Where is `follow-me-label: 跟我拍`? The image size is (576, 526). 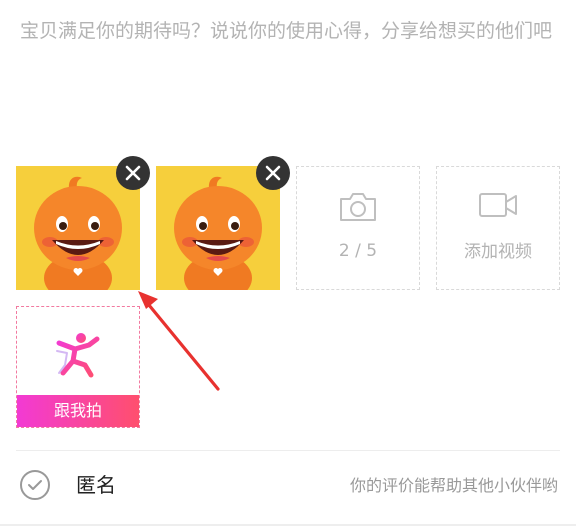 follow-me-label: 跟我拍 is located at coordinates (78, 411).